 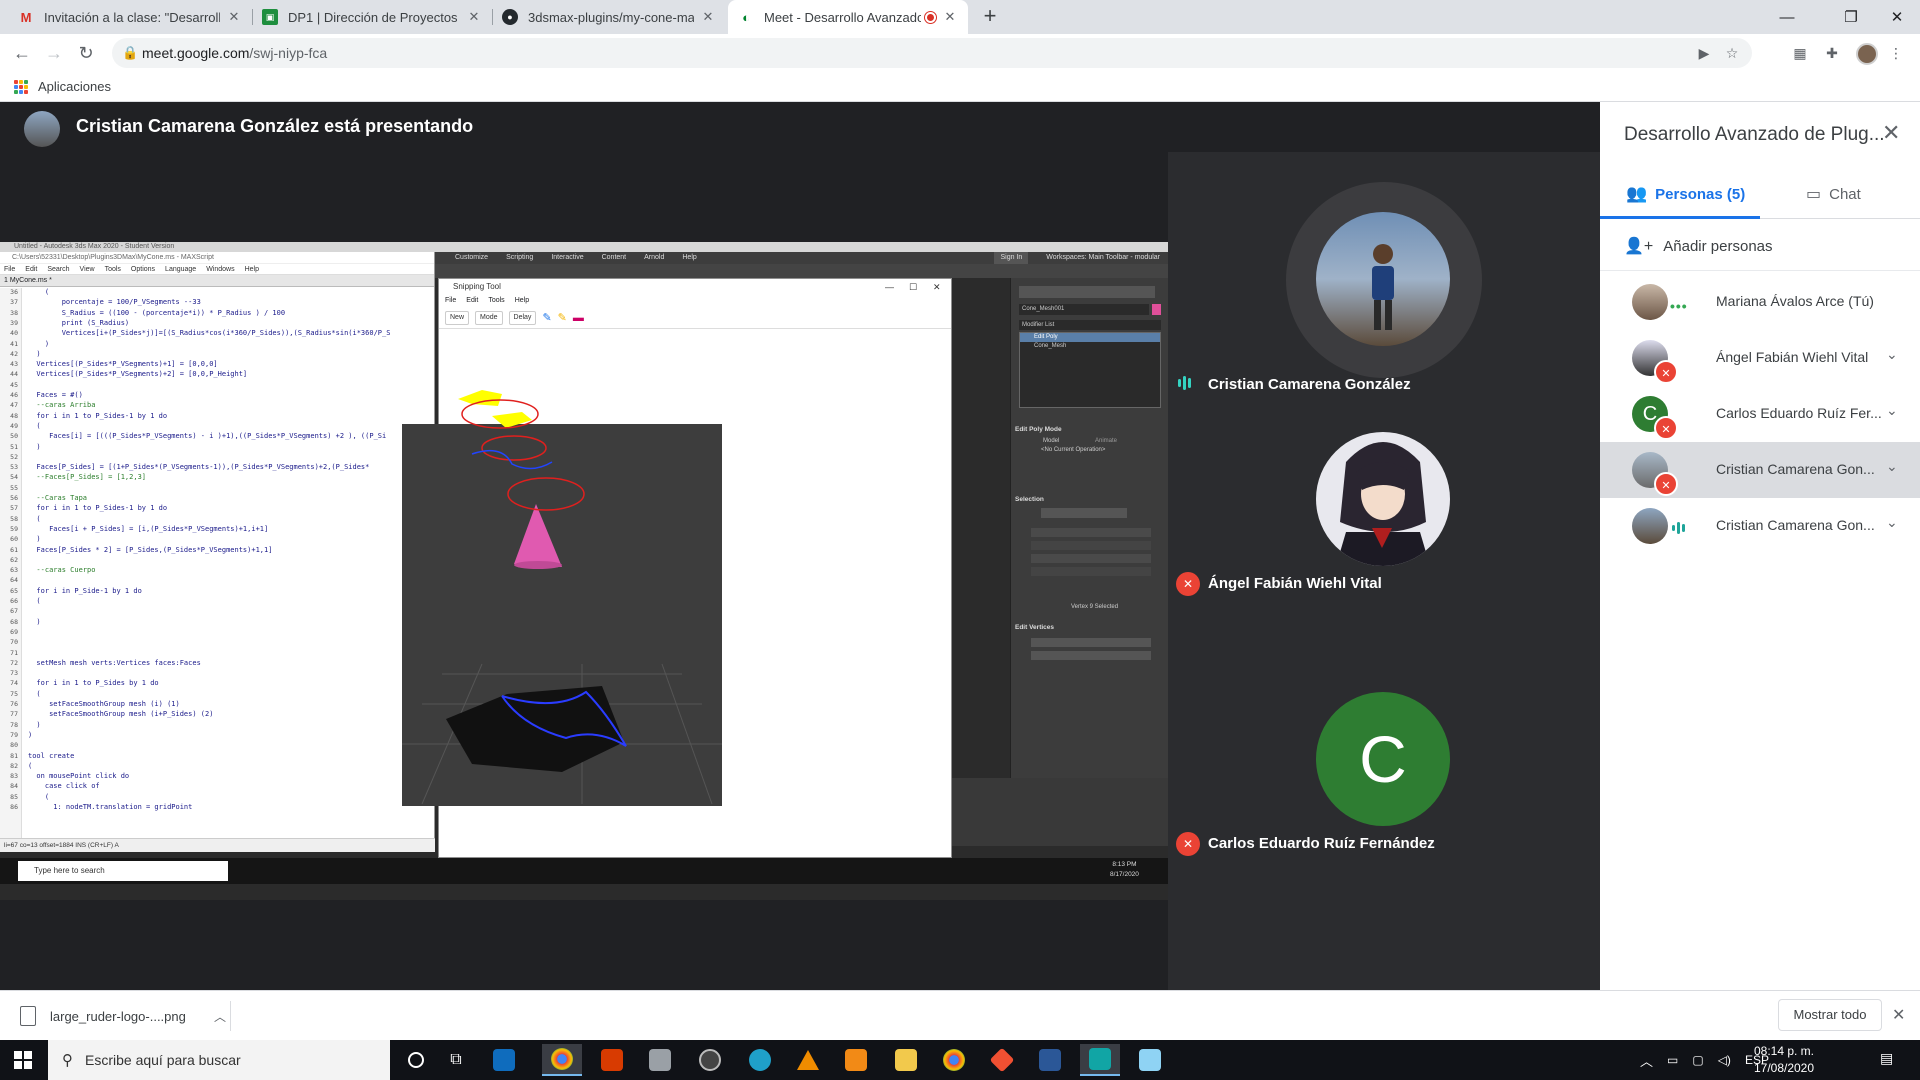 I want to click on line-number: 50, so click(x=14, y=436).